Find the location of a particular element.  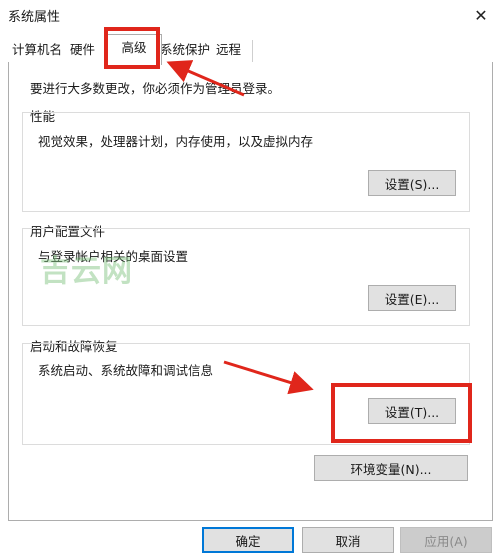

arrow-to-advanced-tab is located at coordinates (205, 78).